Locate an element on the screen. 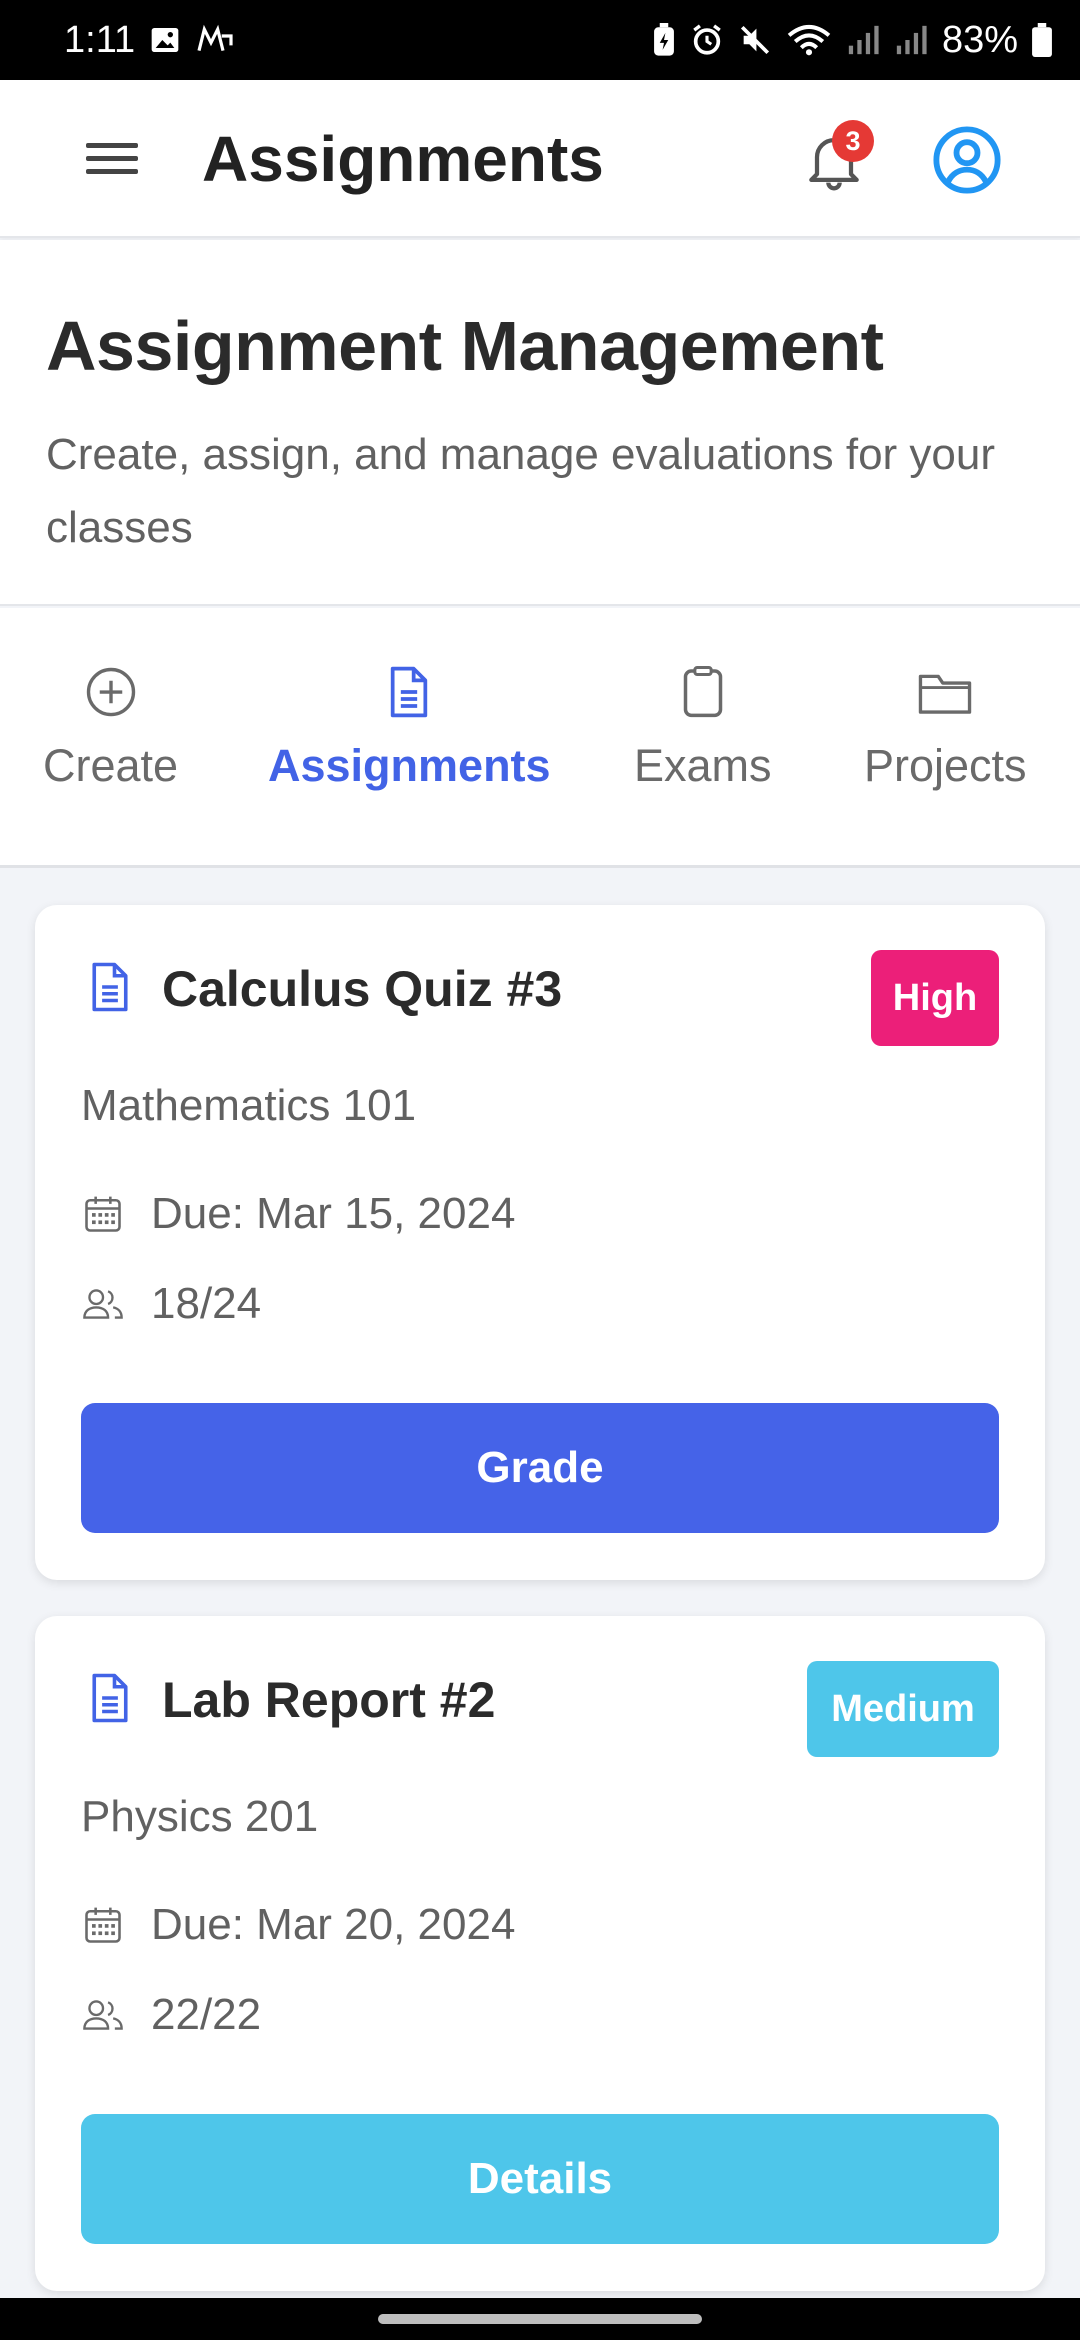 Image resolution: width=1080 pixels, height=2340 pixels. status-bar: 1:11 83% is located at coordinates (540, 40).